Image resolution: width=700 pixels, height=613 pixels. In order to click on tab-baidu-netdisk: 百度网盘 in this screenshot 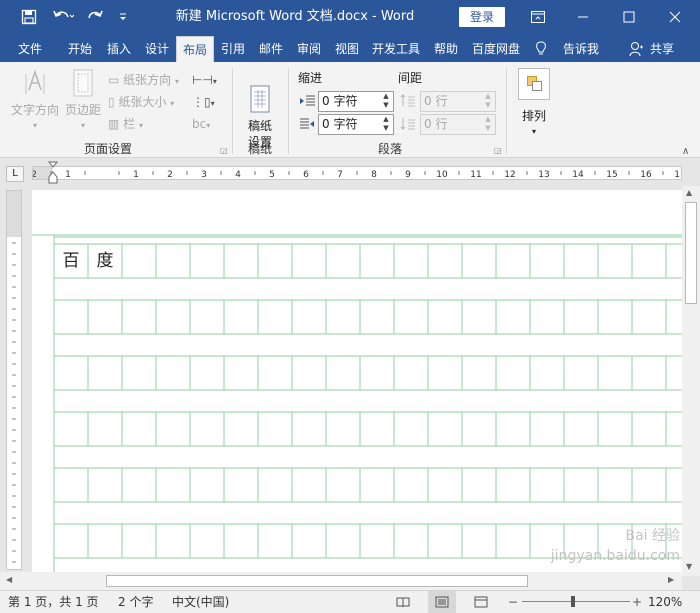, I will do `click(496, 49)`.